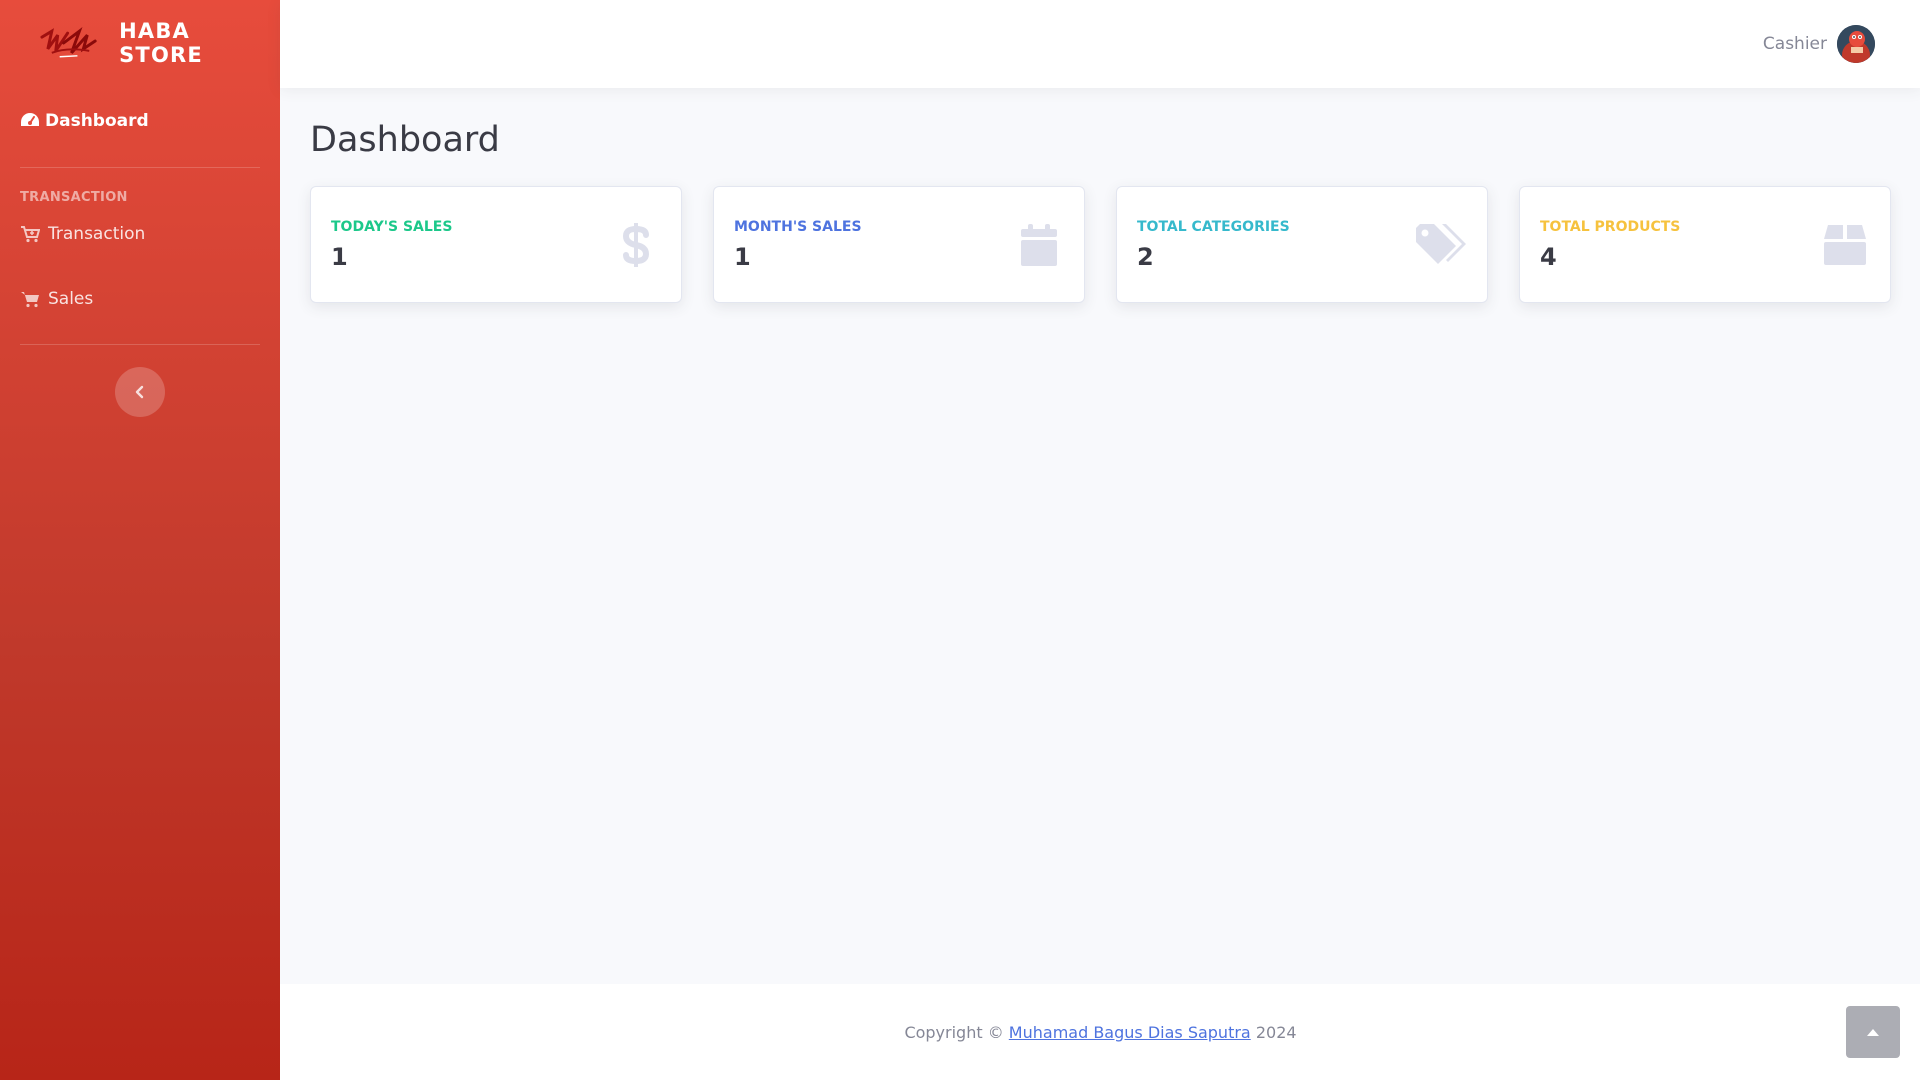 Image resolution: width=1920 pixels, height=1080 pixels. I want to click on brand-name: HABA STORE, so click(161, 43).